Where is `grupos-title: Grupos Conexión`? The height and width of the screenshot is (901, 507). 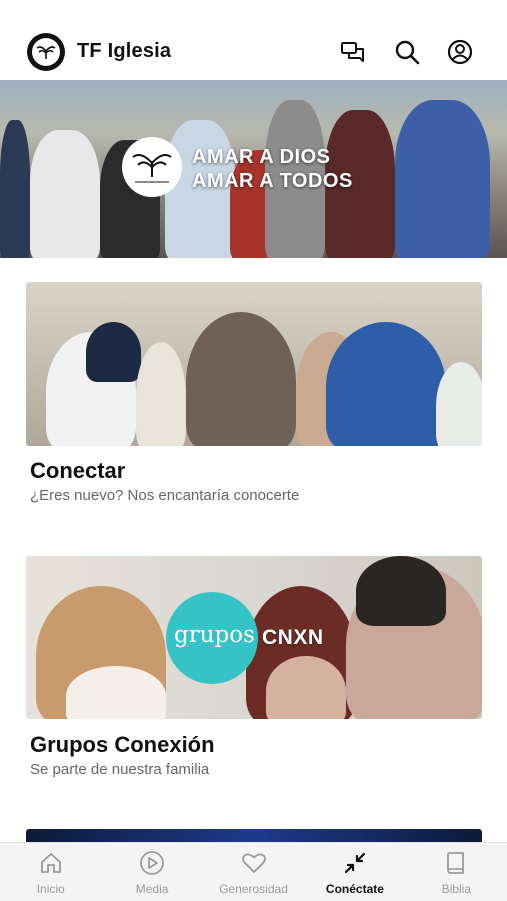 grupos-title: Grupos Conexión is located at coordinates (122, 745).